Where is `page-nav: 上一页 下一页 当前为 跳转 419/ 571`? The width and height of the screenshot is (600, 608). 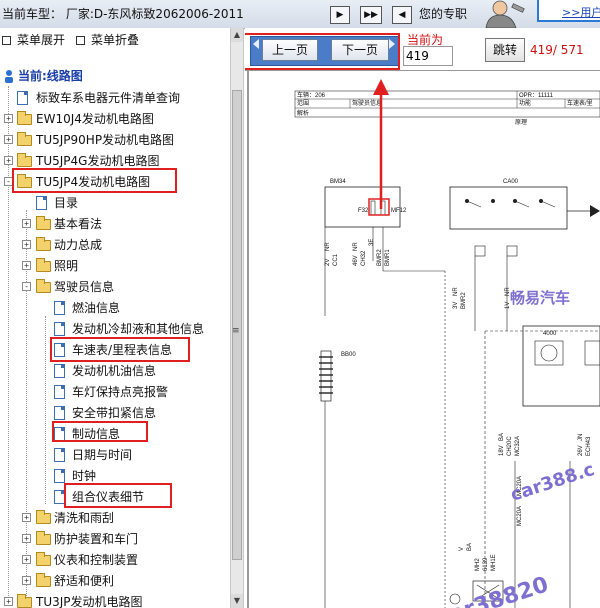
page-nav: 上一页 下一页 当前为 跳转 419/ 571 is located at coordinates (422, 49).